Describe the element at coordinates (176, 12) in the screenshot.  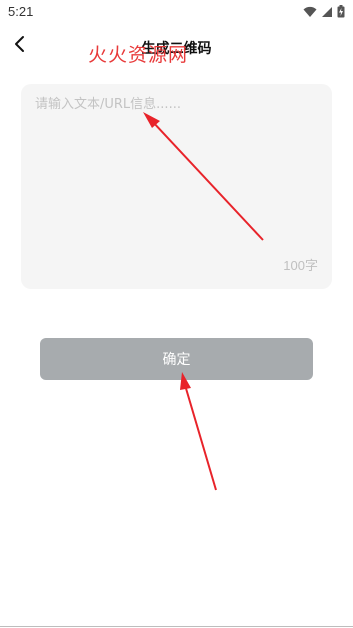
I see `status-bar: 5:21` at that location.